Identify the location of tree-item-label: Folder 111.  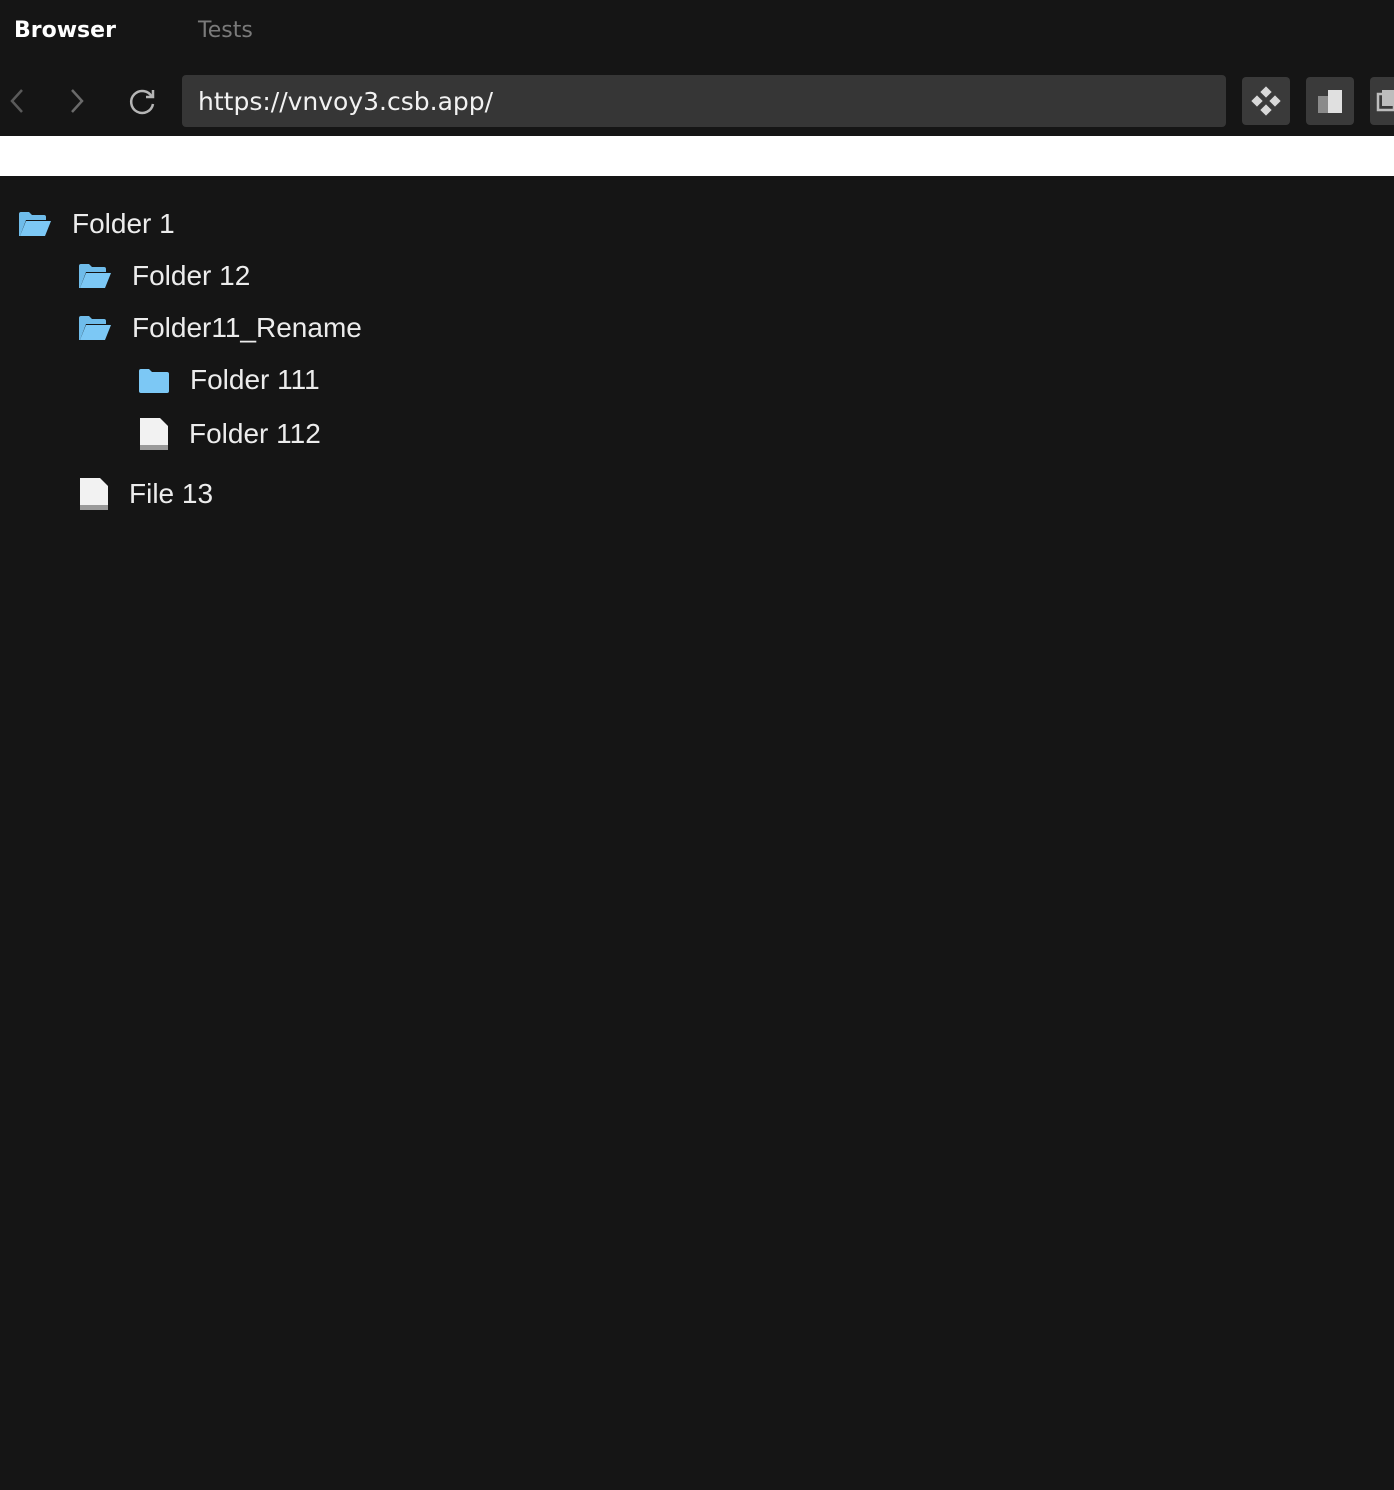
(255, 379).